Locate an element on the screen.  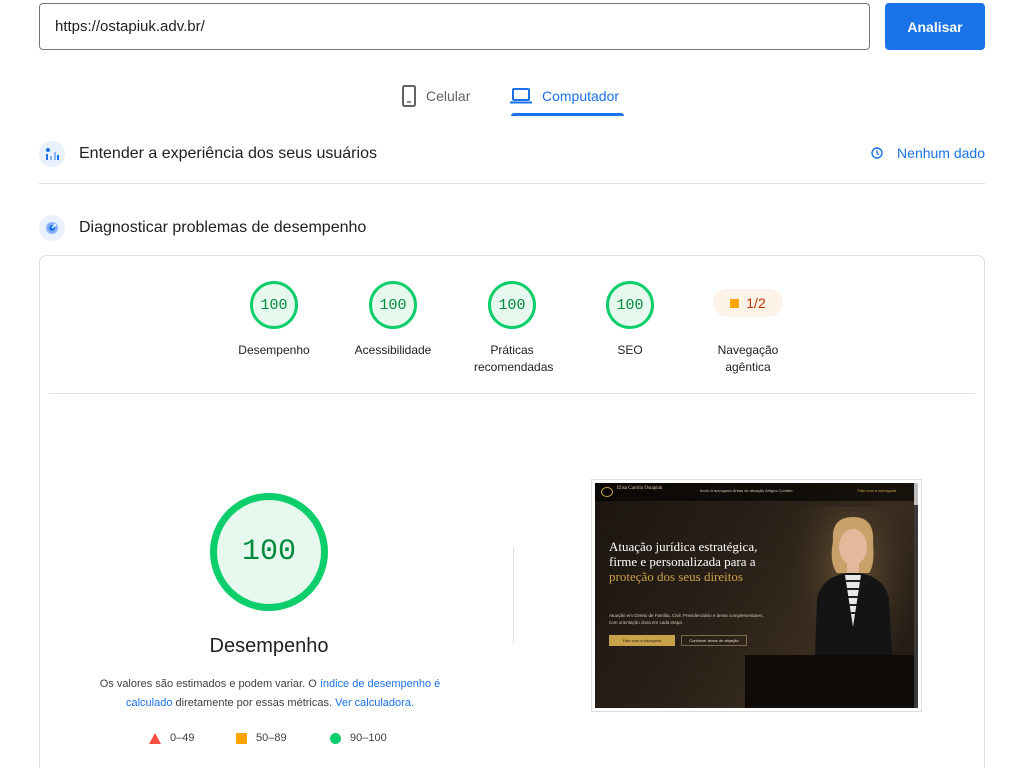
section-divider is located at coordinates (512, 183).